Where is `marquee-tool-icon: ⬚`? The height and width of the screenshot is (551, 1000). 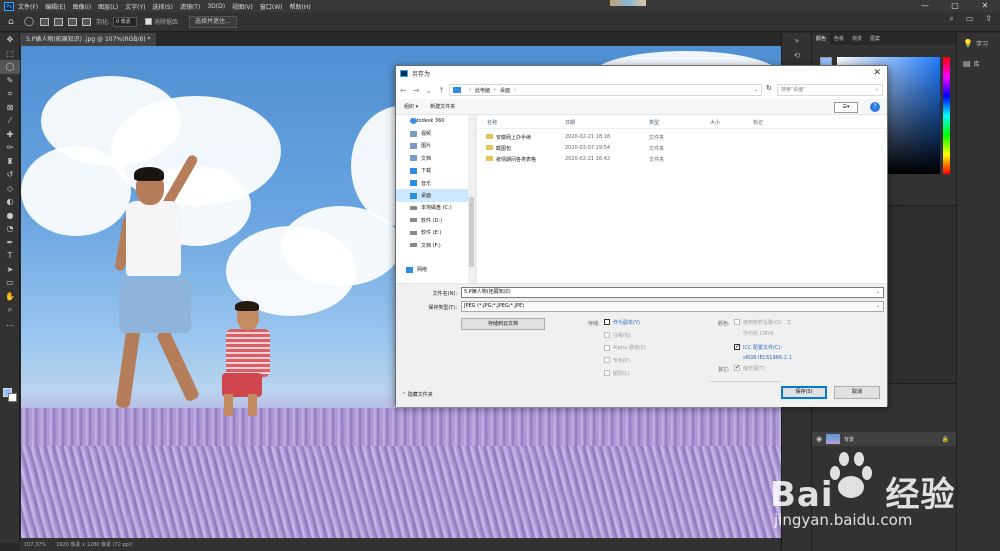
marquee-tool-icon: ⬚ is located at coordinates (10, 54).